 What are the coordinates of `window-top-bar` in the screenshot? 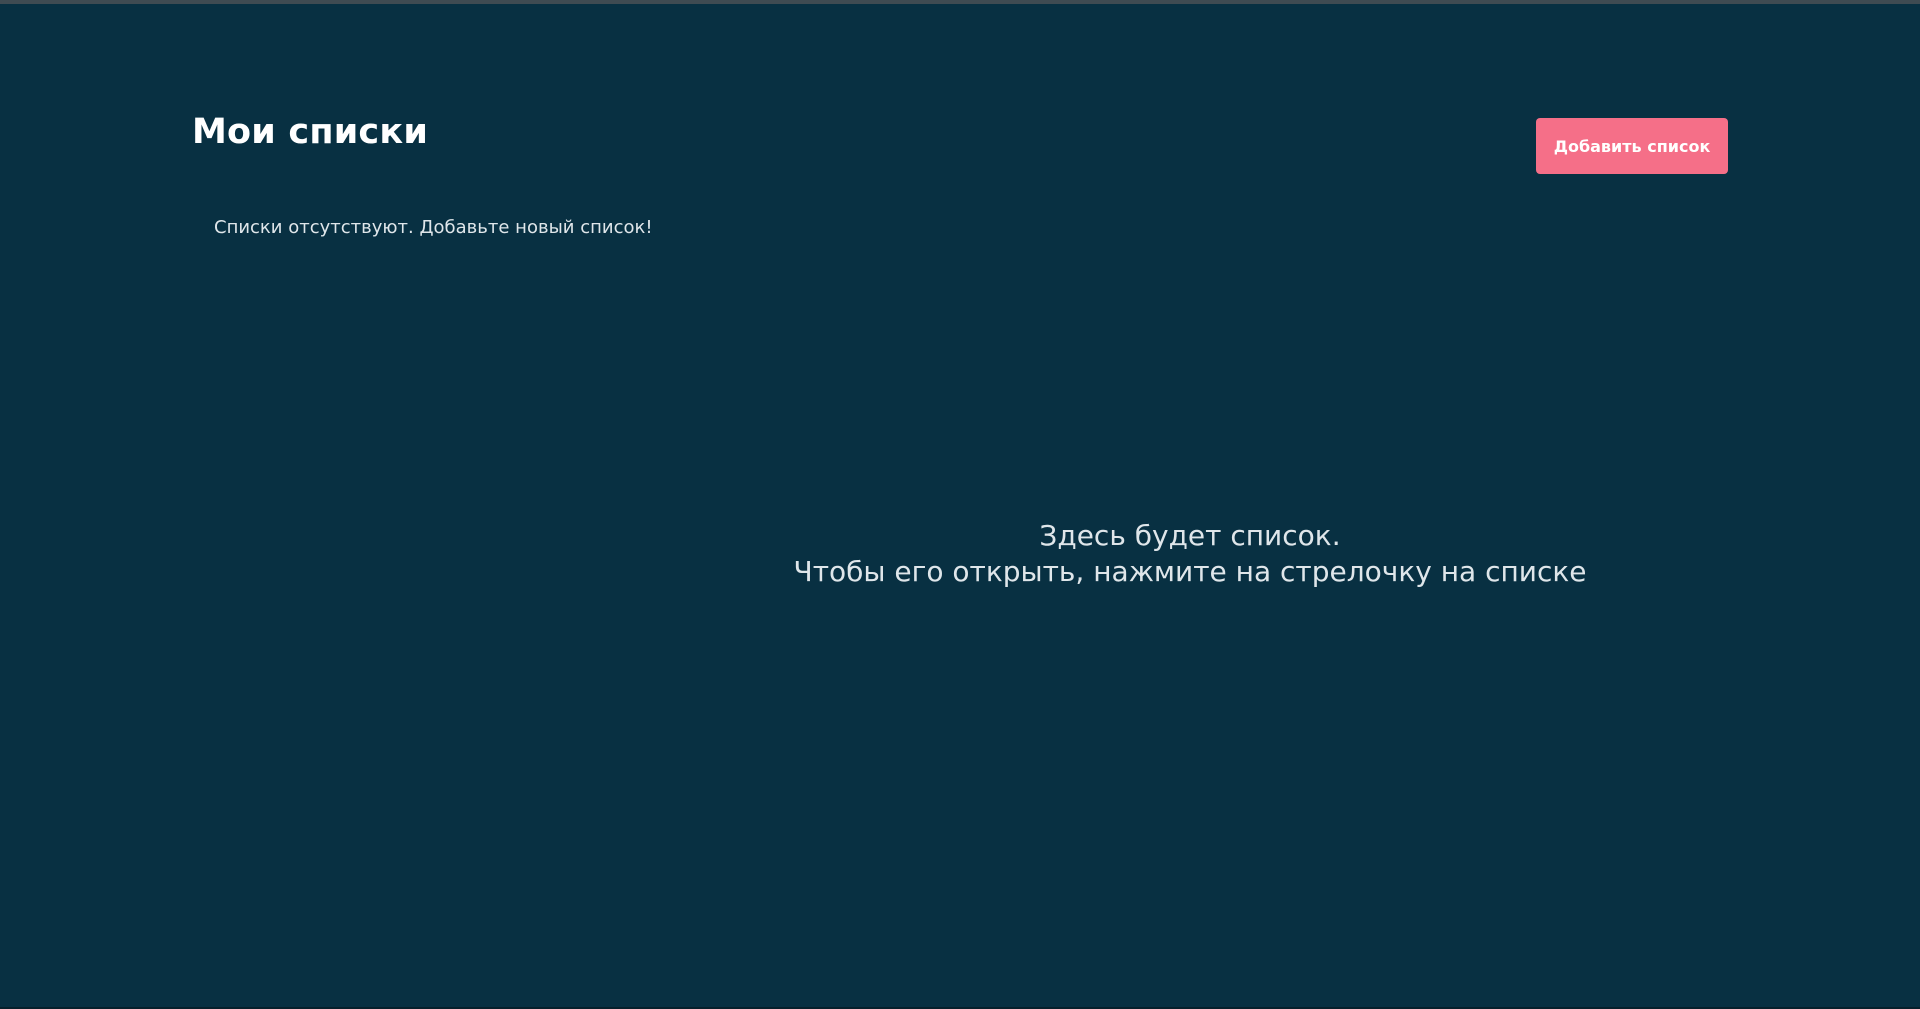 It's located at (960, 2).